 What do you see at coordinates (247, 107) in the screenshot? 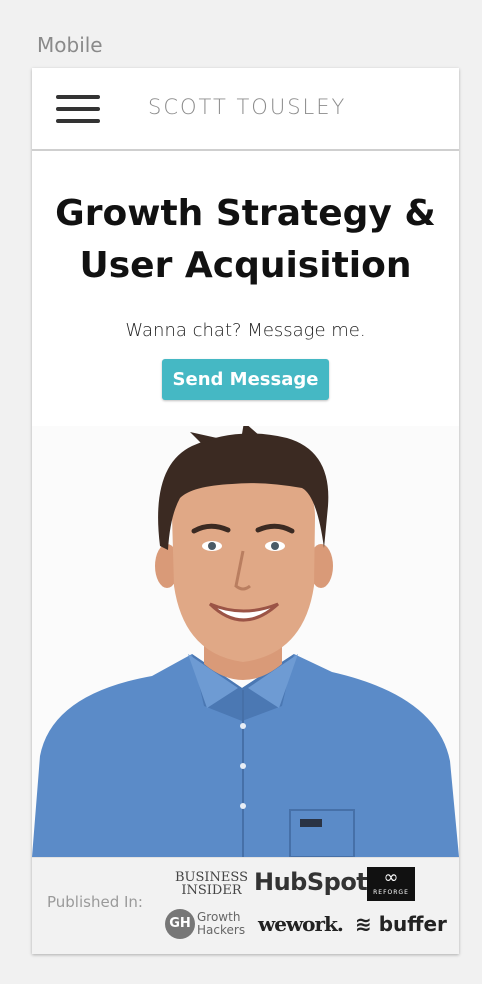
I see `site-brand: SCOTT TOUSLEY` at bounding box center [247, 107].